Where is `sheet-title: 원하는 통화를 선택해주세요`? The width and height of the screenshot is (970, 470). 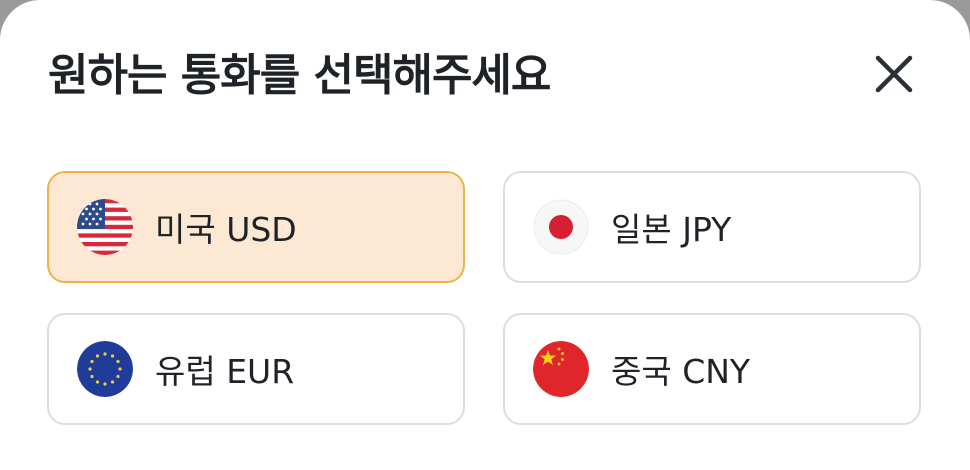
sheet-title: 원하는 통화를 선택해주세요 is located at coordinates (299, 75).